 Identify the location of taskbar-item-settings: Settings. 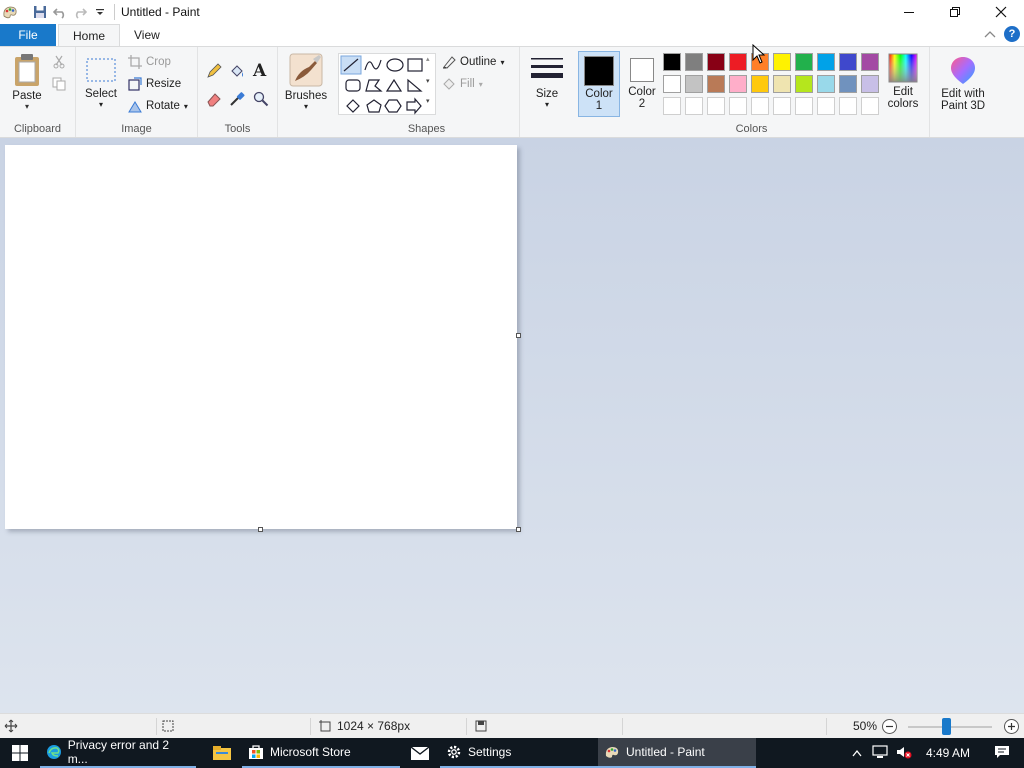
(519, 753).